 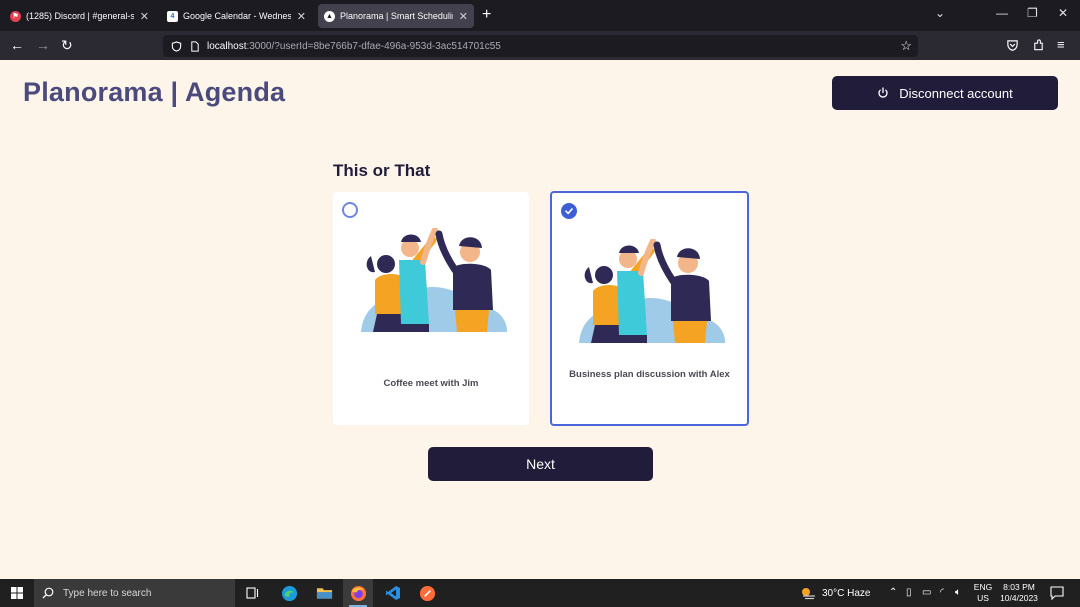 I want to click on checkmark-icon, so click(x=569, y=211).